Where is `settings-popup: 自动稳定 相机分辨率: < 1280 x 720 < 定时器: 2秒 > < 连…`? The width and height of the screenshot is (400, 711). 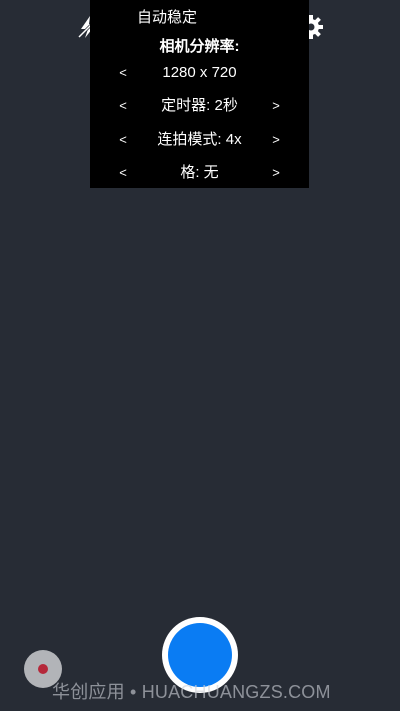
settings-popup: 自动稳定 相机分辨率: < 1280 x 720 < 定时器: 2秒 > < 连… is located at coordinates (199, 94).